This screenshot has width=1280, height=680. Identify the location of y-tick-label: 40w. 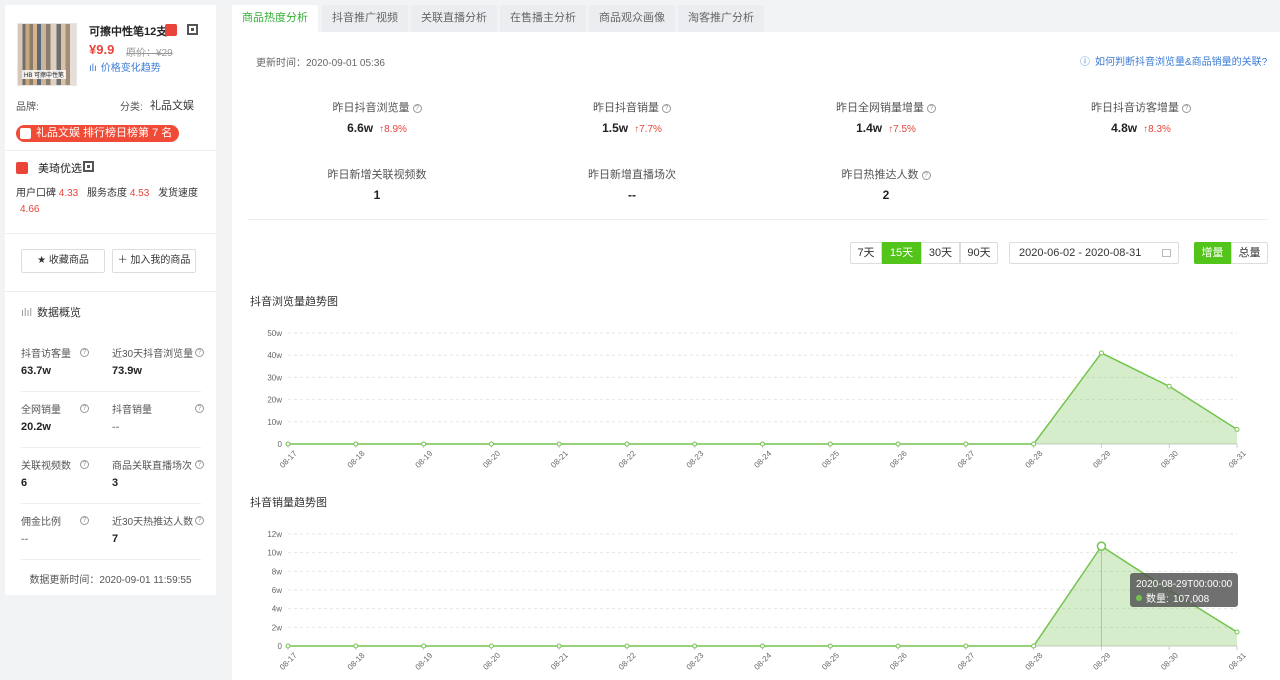
(274, 355).